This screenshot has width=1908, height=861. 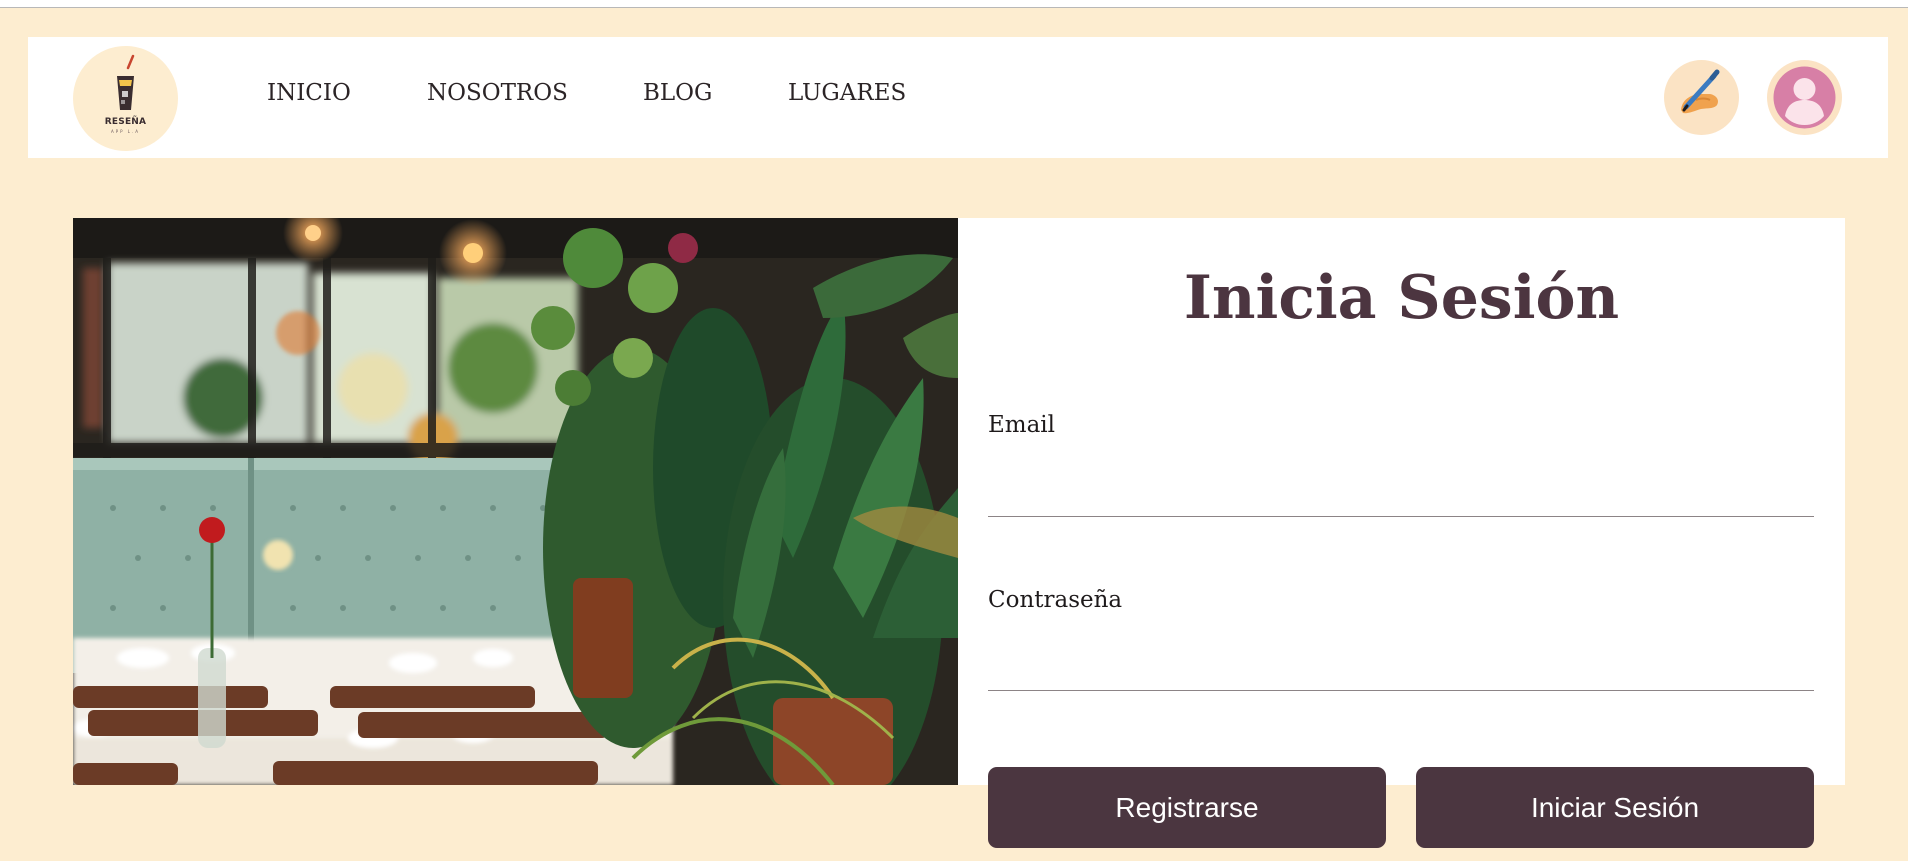 What do you see at coordinates (1401, 668) in the screenshot?
I see `password-field` at bounding box center [1401, 668].